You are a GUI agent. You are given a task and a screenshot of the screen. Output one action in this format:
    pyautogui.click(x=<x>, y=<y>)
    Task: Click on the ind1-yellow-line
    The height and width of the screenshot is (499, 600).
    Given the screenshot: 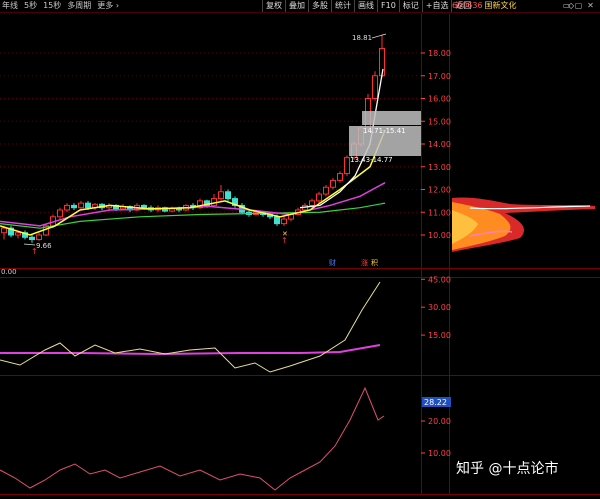 What is the action you would take?
    pyautogui.click(x=190, y=327)
    